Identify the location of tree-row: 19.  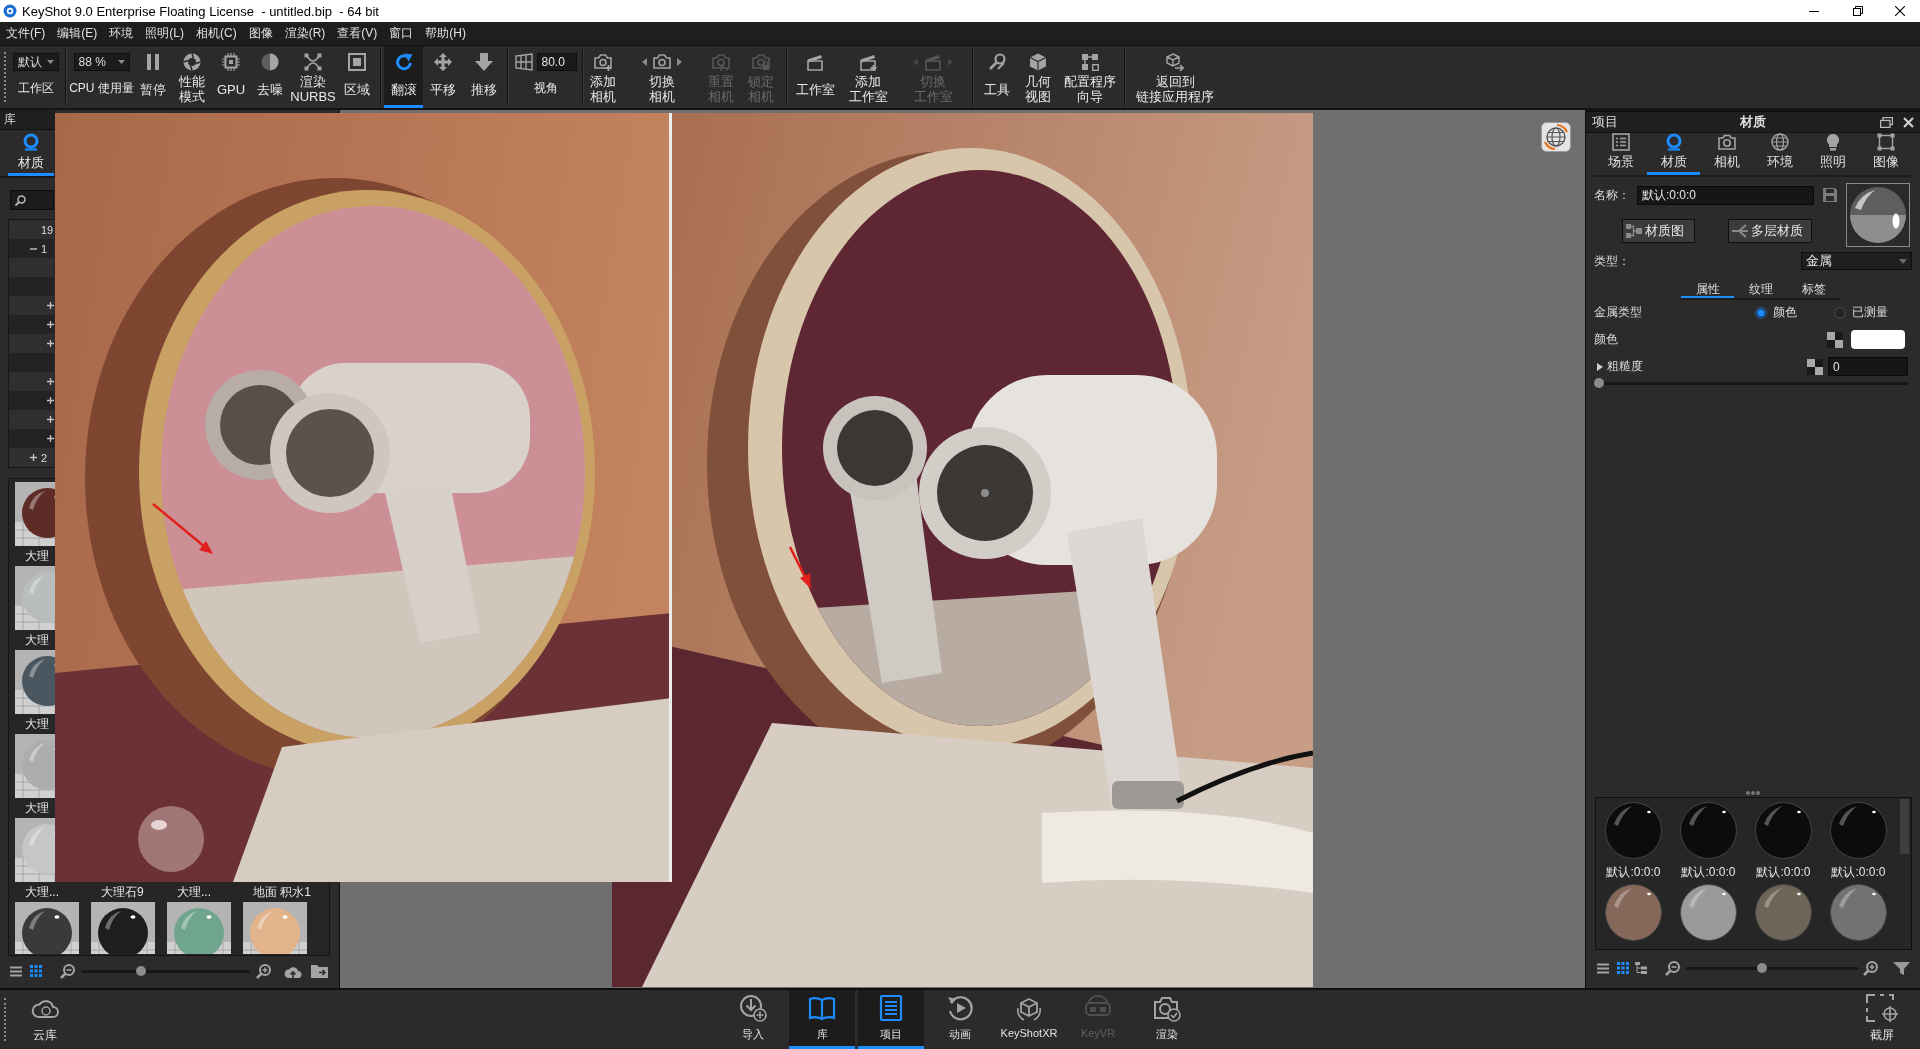
(31, 229).